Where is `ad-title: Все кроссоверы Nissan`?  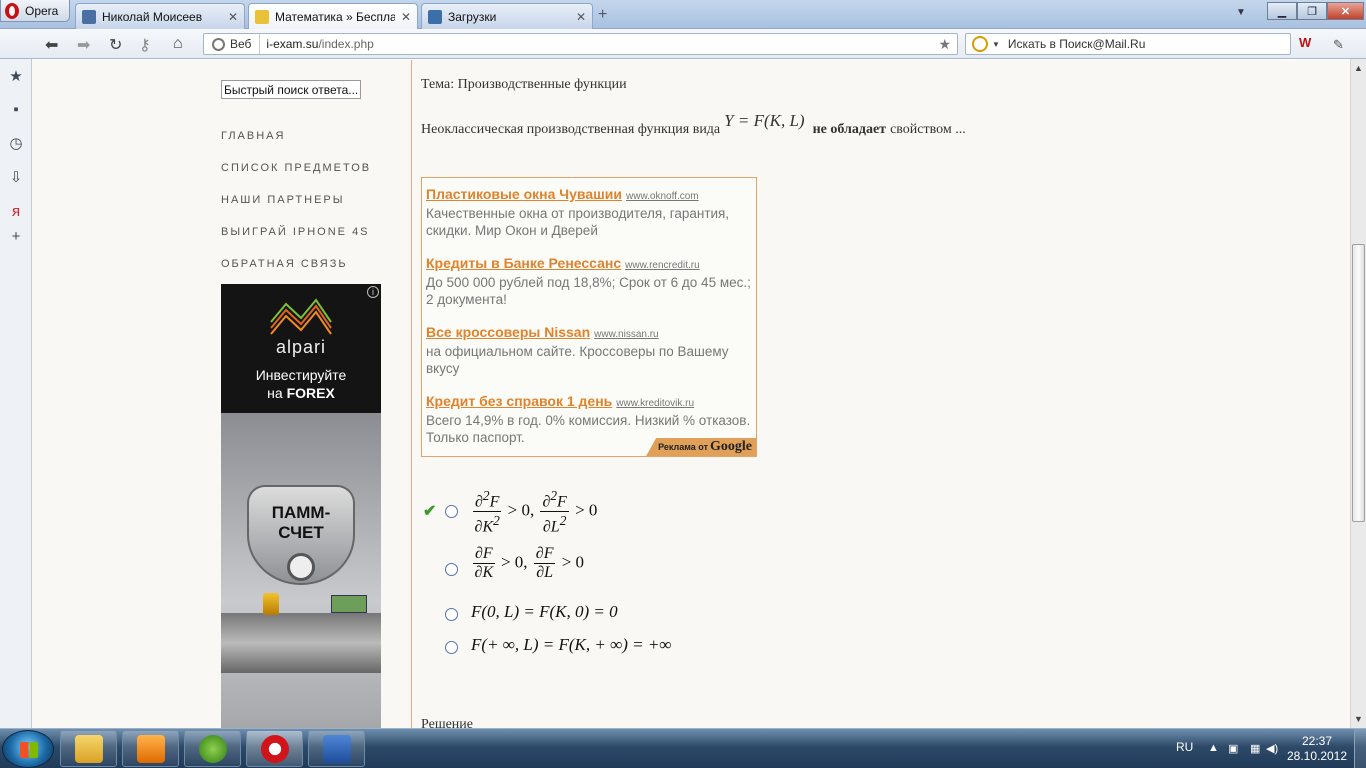 ad-title: Все кроссоверы Nissan is located at coordinates (508, 332).